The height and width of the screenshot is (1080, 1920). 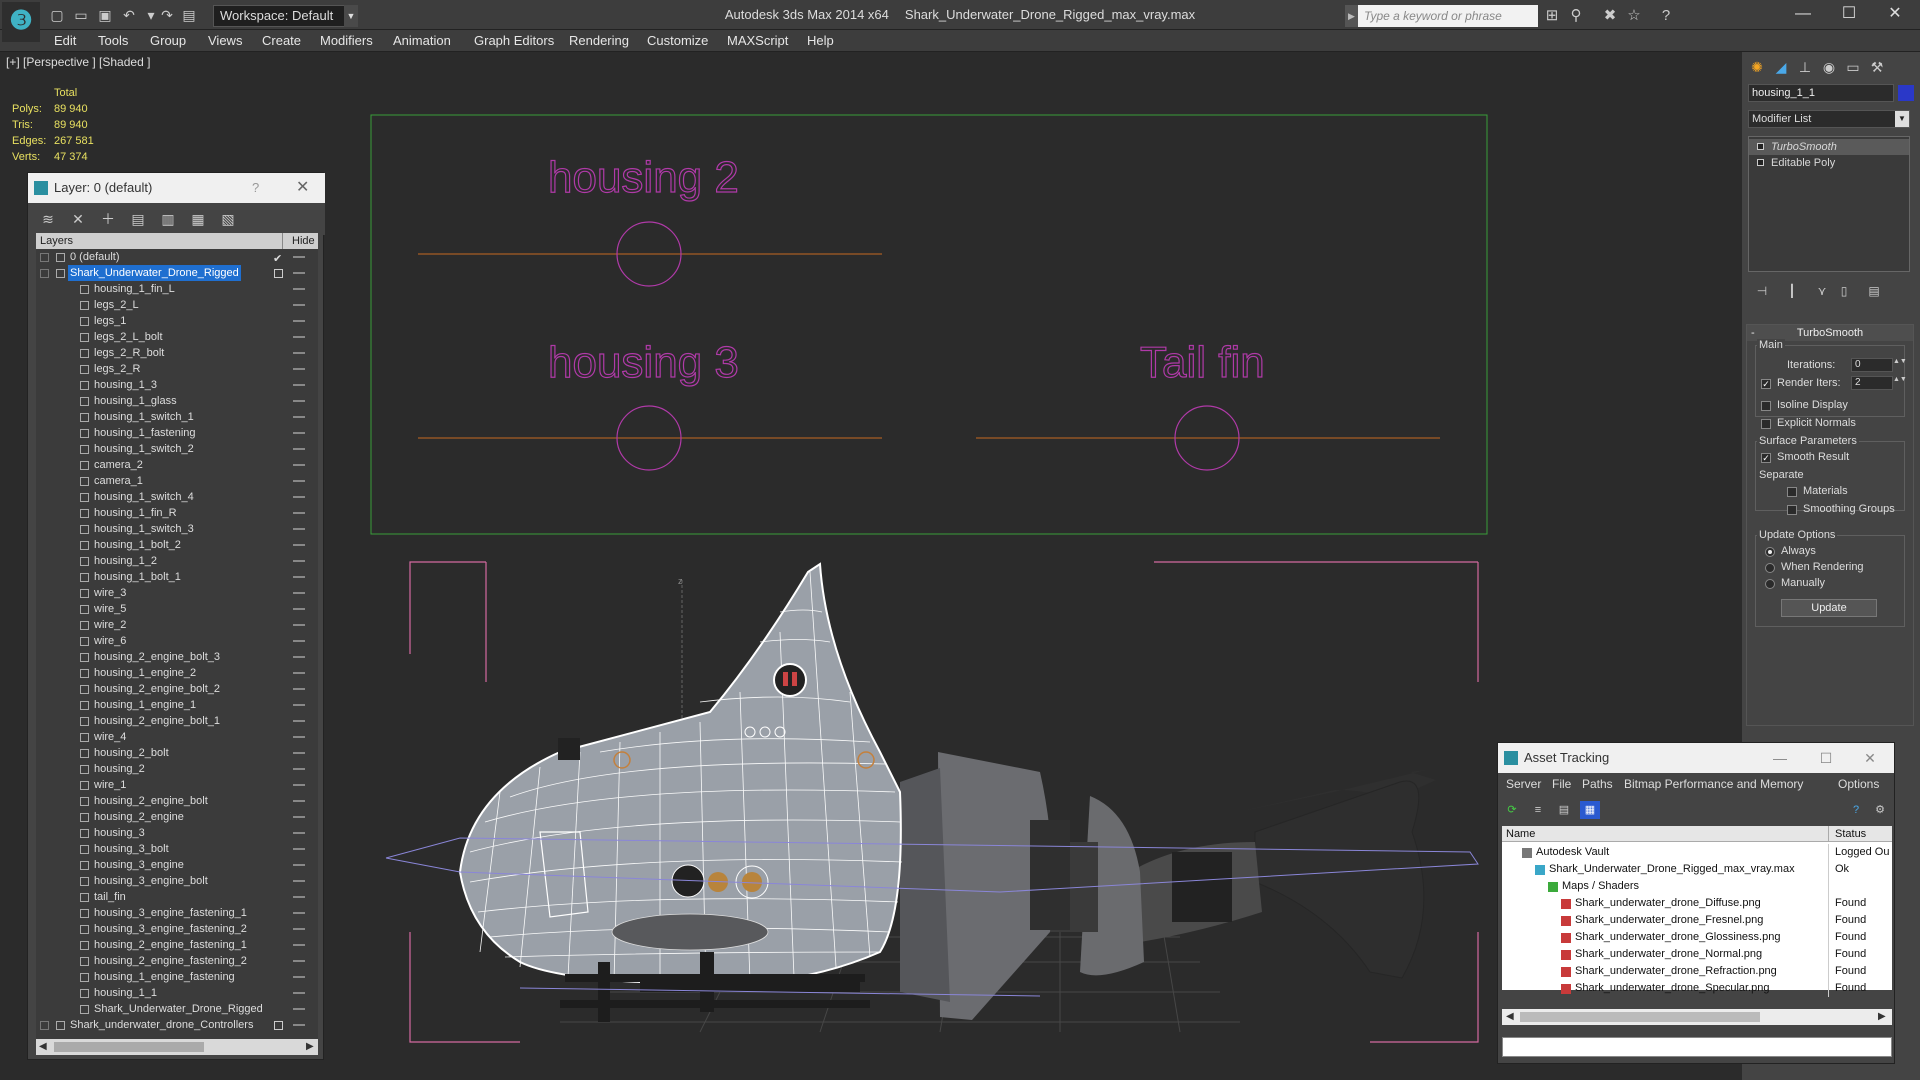 What do you see at coordinates (177, 817) in the screenshot?
I see `layer-row: housing_2_engine` at bounding box center [177, 817].